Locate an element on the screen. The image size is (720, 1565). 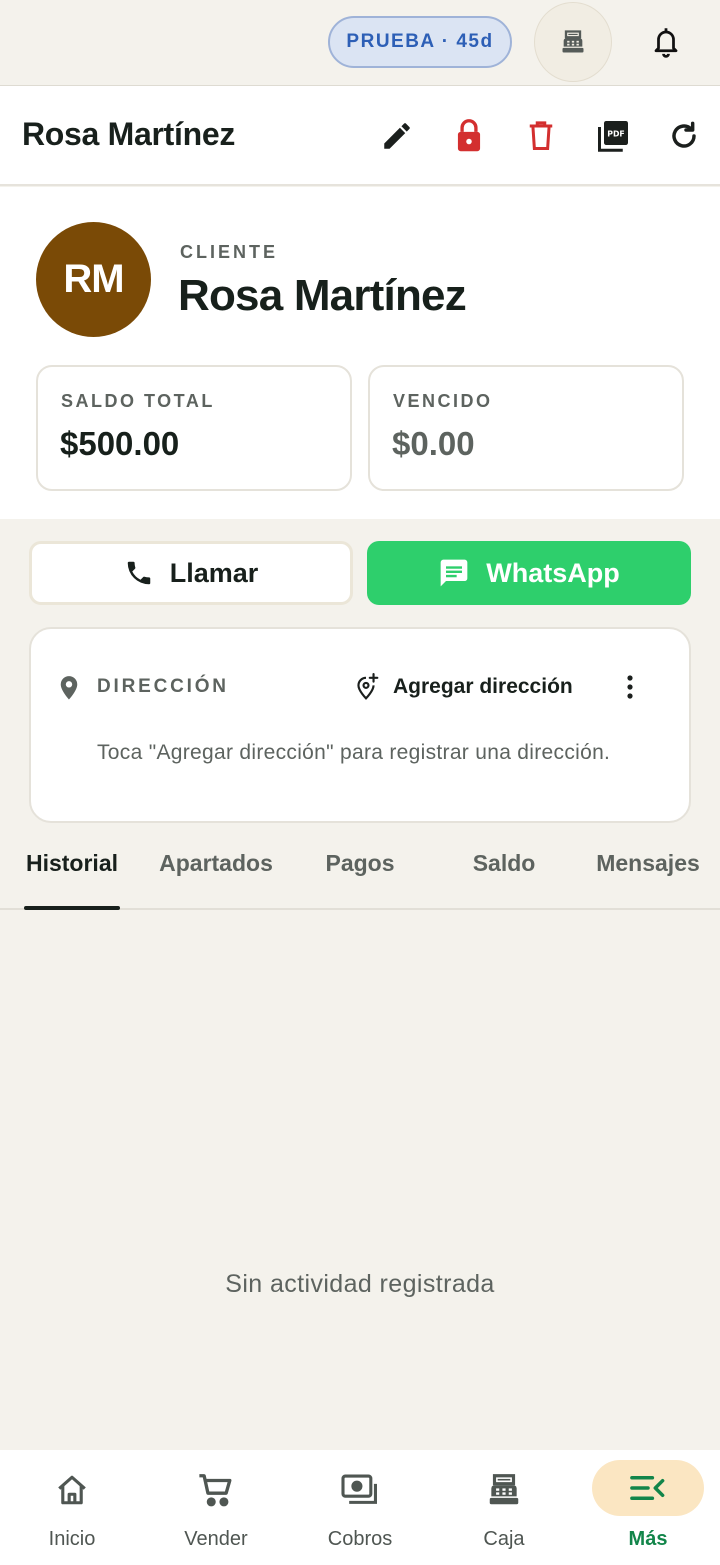
more-vertical-icon is located at coordinates (630, 687).